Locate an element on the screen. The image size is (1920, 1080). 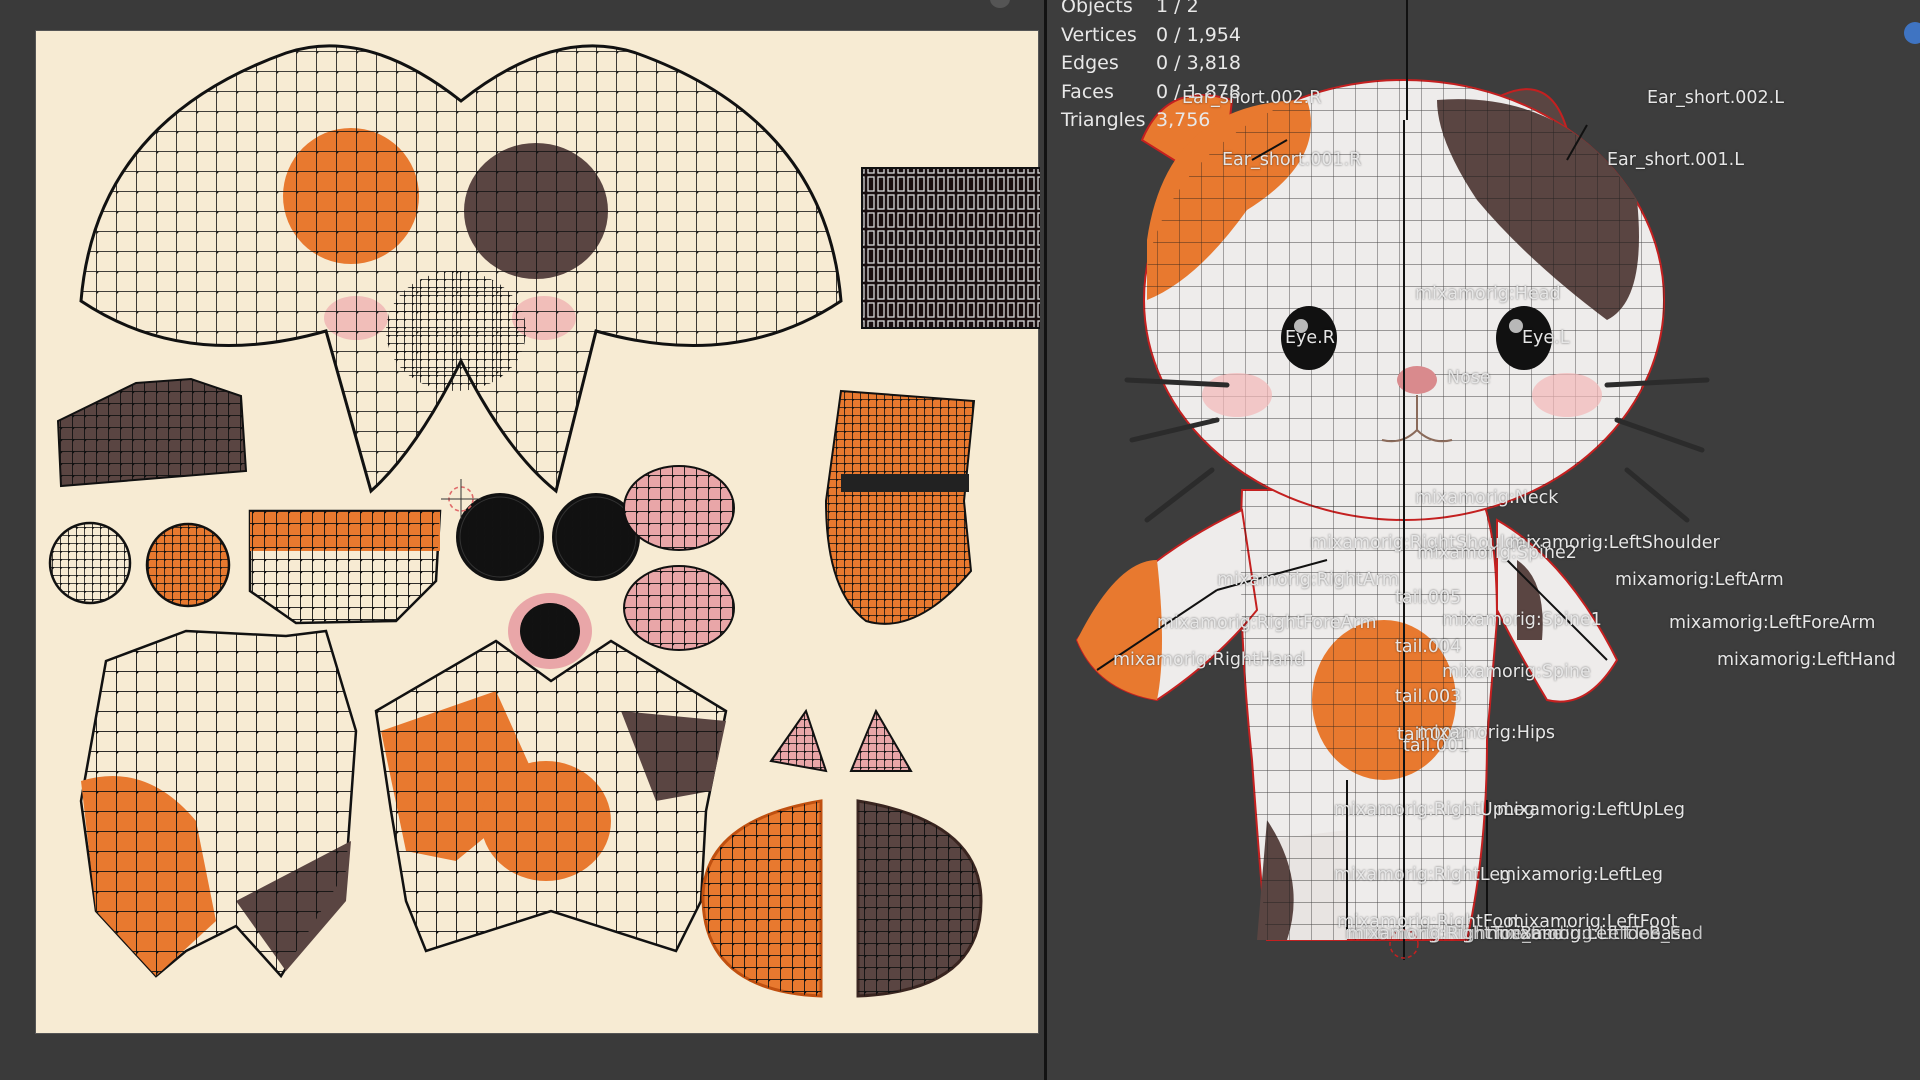
bone-label-ear-short-001-r: Ear_short.001.R is located at coordinates (1292, 160).